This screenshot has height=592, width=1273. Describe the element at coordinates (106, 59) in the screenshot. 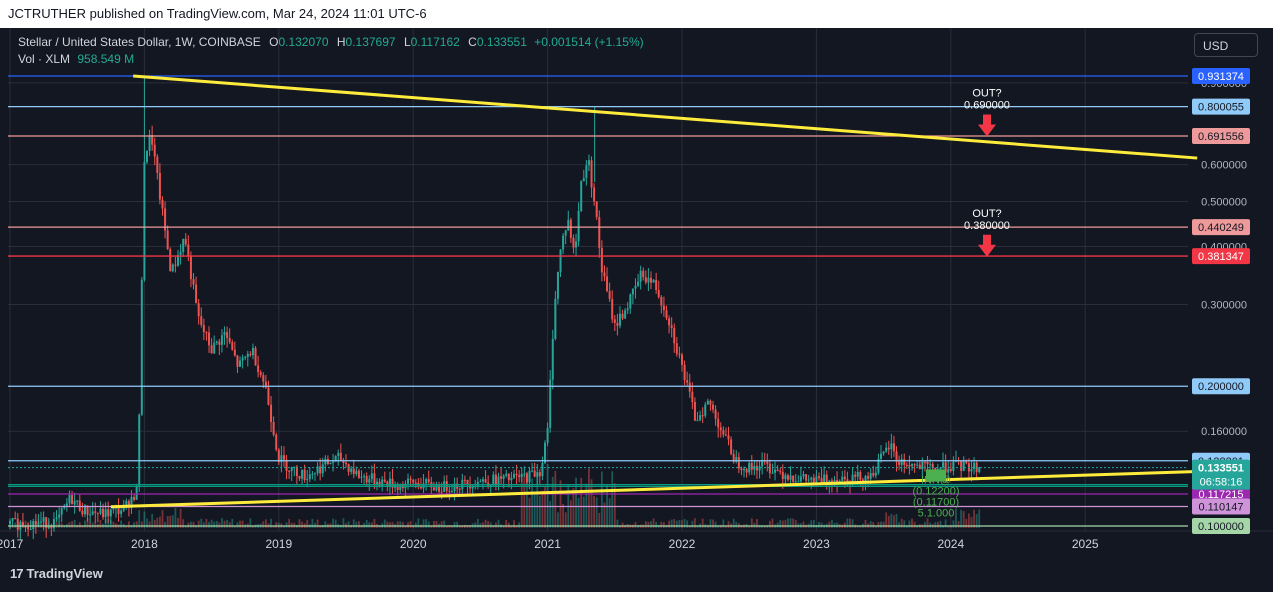

I see `legend-volume-value: 958.549 M` at that location.